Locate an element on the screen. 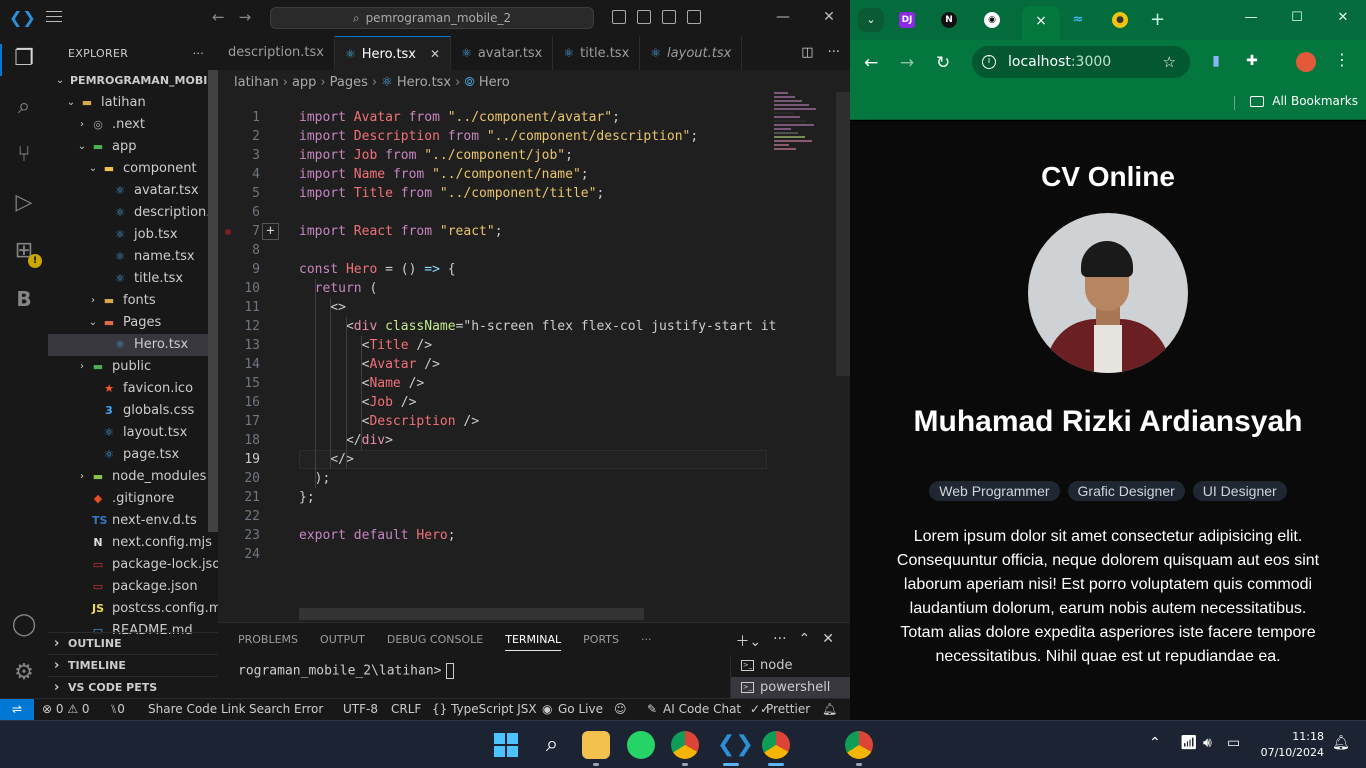 This screenshot has height=768, width=1366. panel-tab: PROBLEMS is located at coordinates (268, 642).